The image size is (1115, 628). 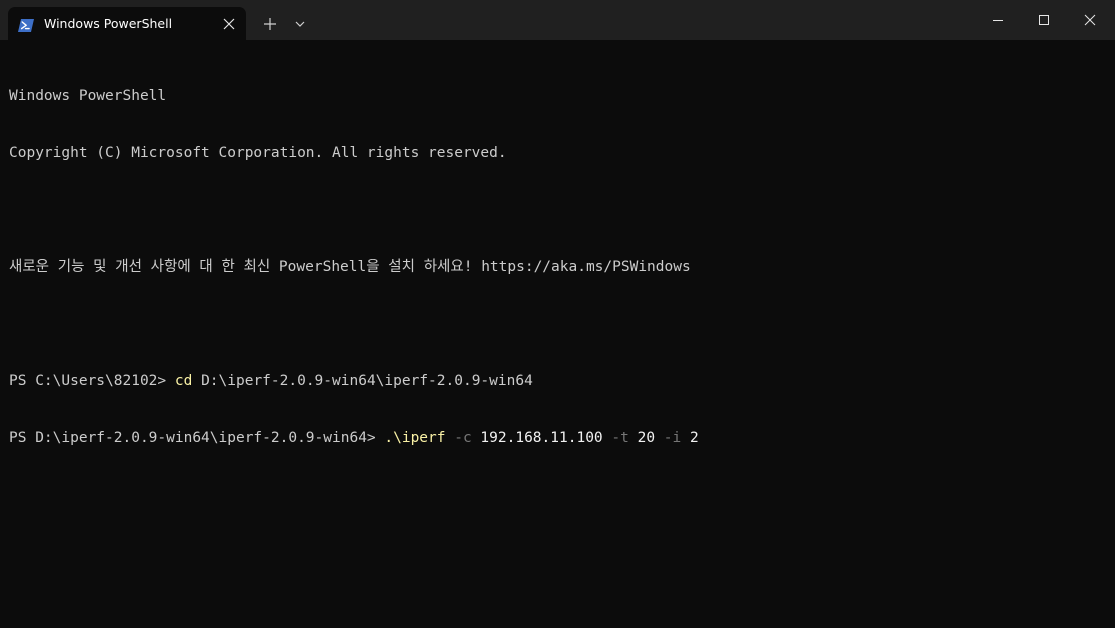 I want to click on chevron-down-icon, so click(x=300, y=24).